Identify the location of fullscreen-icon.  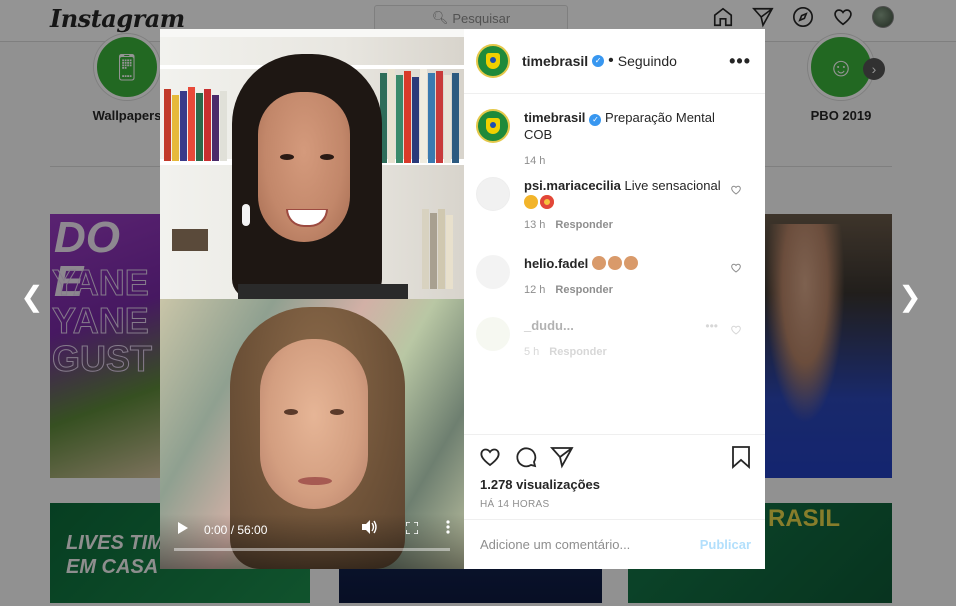
(412, 529).